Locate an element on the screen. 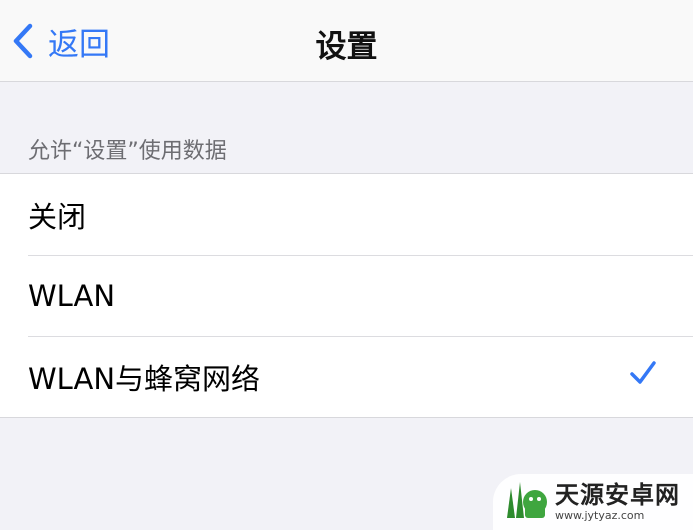  option-label: WLAN与蜂窝网络 is located at coordinates (144, 378).